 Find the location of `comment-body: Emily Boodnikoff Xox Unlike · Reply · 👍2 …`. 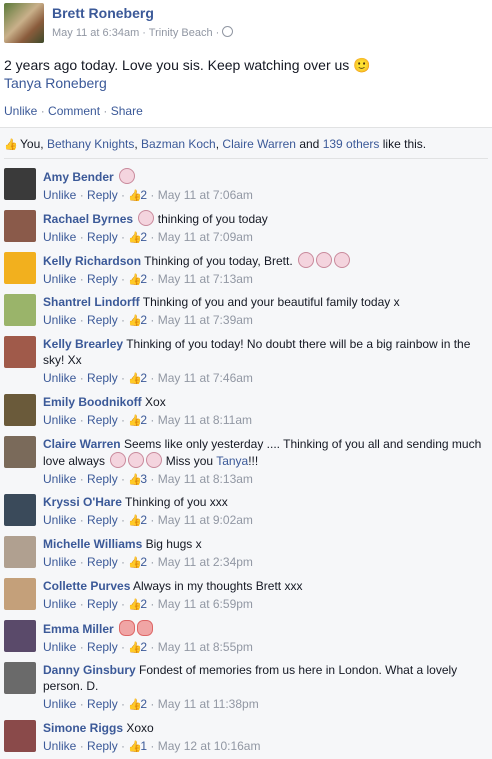

comment-body: Emily Boodnikoff Xox Unlike · Reply · 👍2 … is located at coordinates (263, 411).